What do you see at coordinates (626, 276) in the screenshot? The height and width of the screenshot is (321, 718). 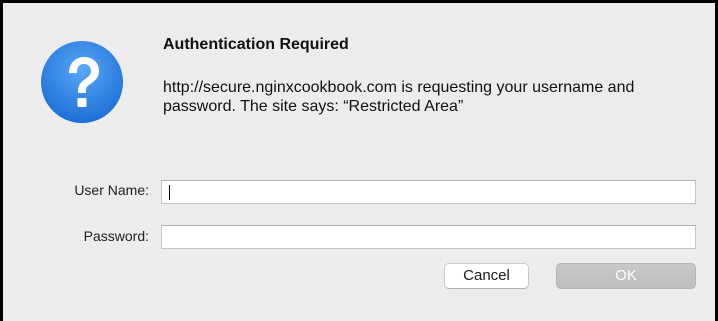 I see `ok-button: OK` at bounding box center [626, 276].